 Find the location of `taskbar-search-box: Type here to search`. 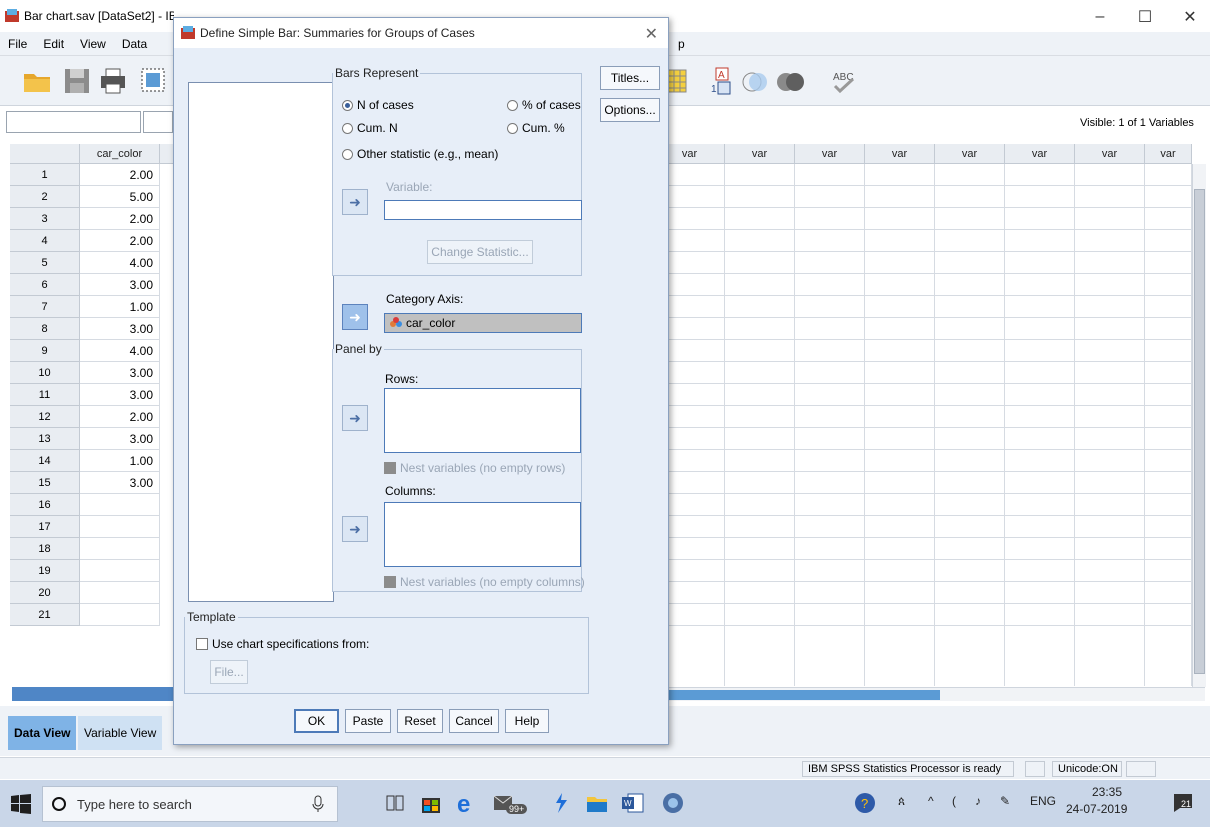

taskbar-search-box: Type here to search is located at coordinates (190, 804).